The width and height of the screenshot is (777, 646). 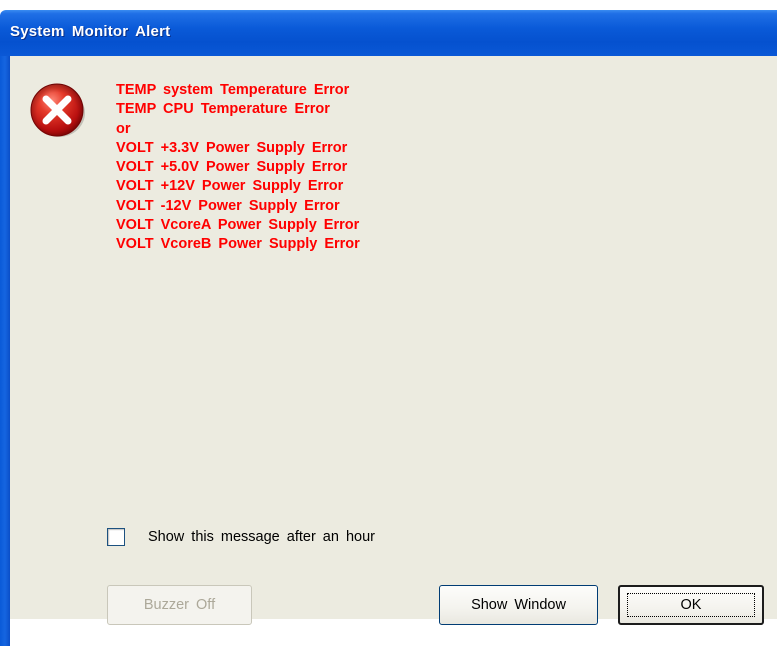 What do you see at coordinates (233, 90) in the screenshot?
I see `error-message-line: TEMP system Temperature Error` at bounding box center [233, 90].